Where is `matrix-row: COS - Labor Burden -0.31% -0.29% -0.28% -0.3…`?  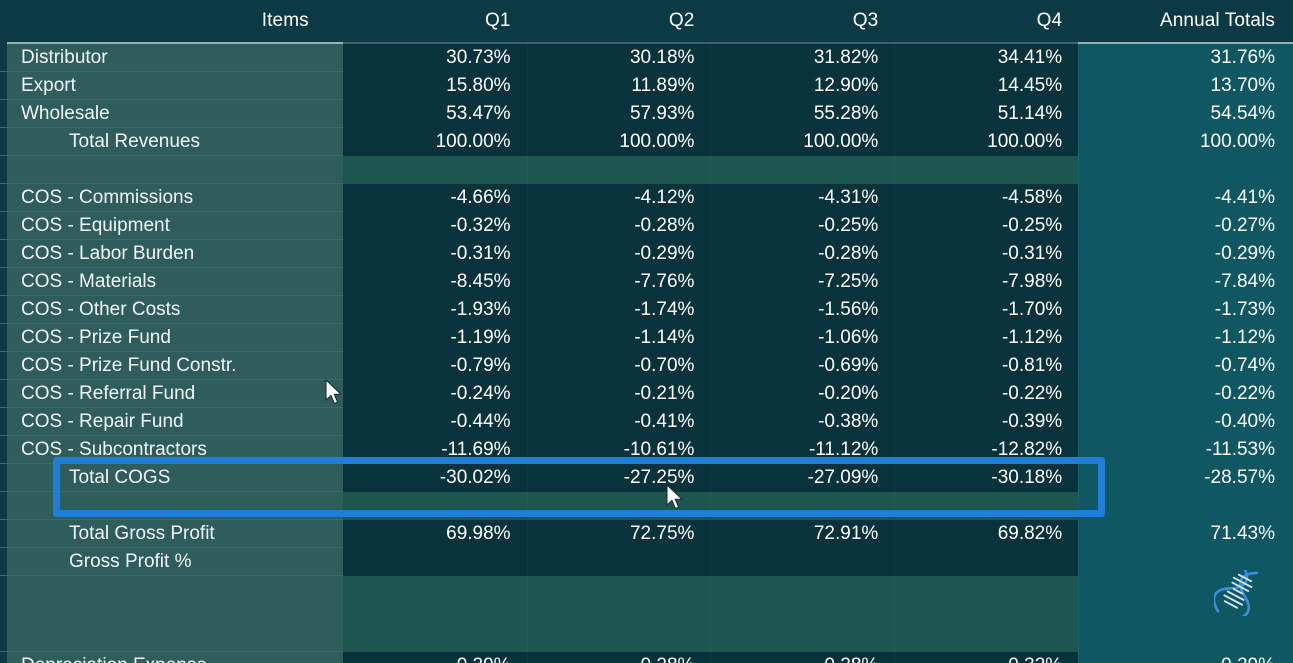 matrix-row: COS - Labor Burden -0.31% -0.29% -0.28% -0.3… is located at coordinates (646, 254).